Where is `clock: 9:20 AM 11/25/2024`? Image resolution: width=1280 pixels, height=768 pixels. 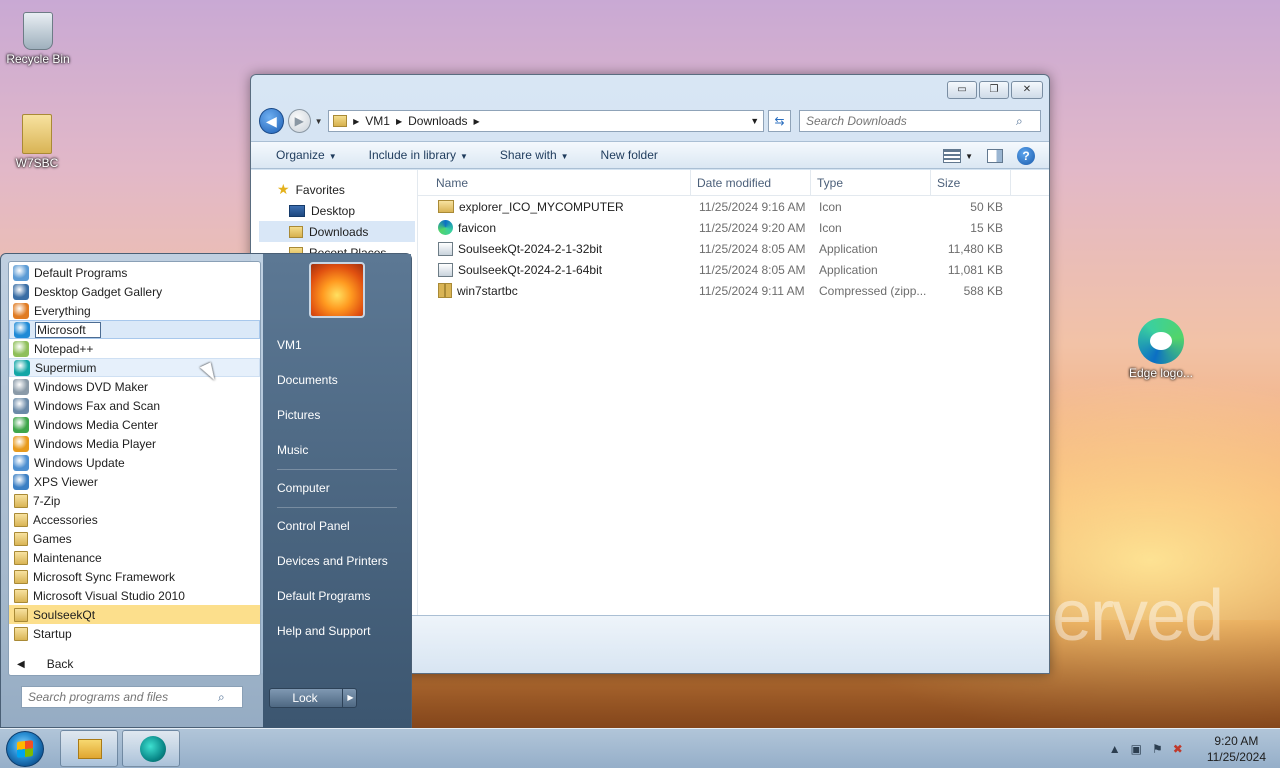
clock: 9:20 AM 11/25/2024 is located at coordinates (1236, 749).